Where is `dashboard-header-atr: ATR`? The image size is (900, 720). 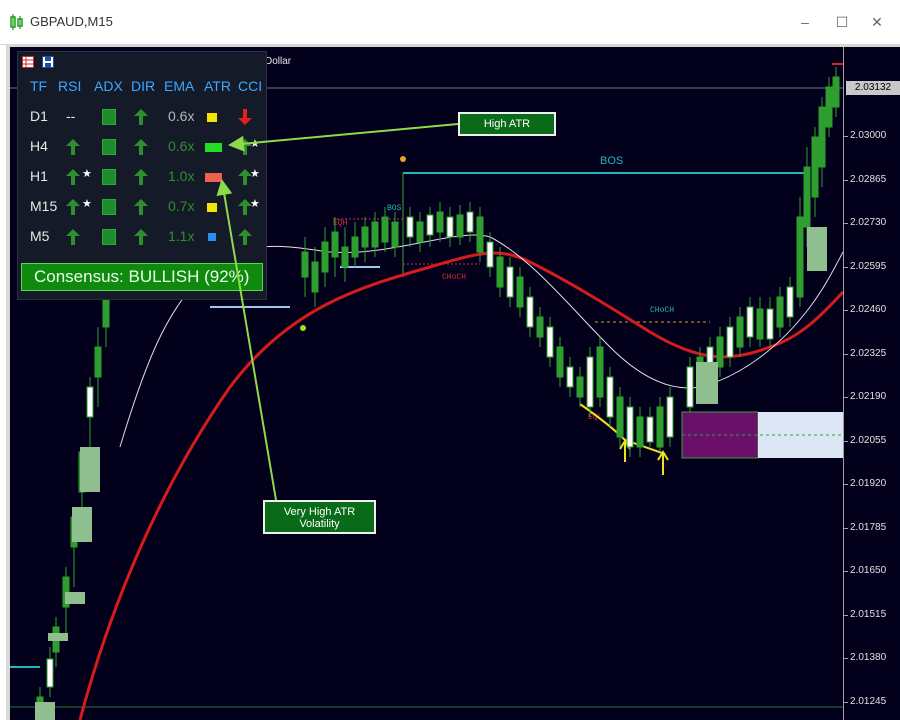
dashboard-header-atr: ATR is located at coordinates (217, 86).